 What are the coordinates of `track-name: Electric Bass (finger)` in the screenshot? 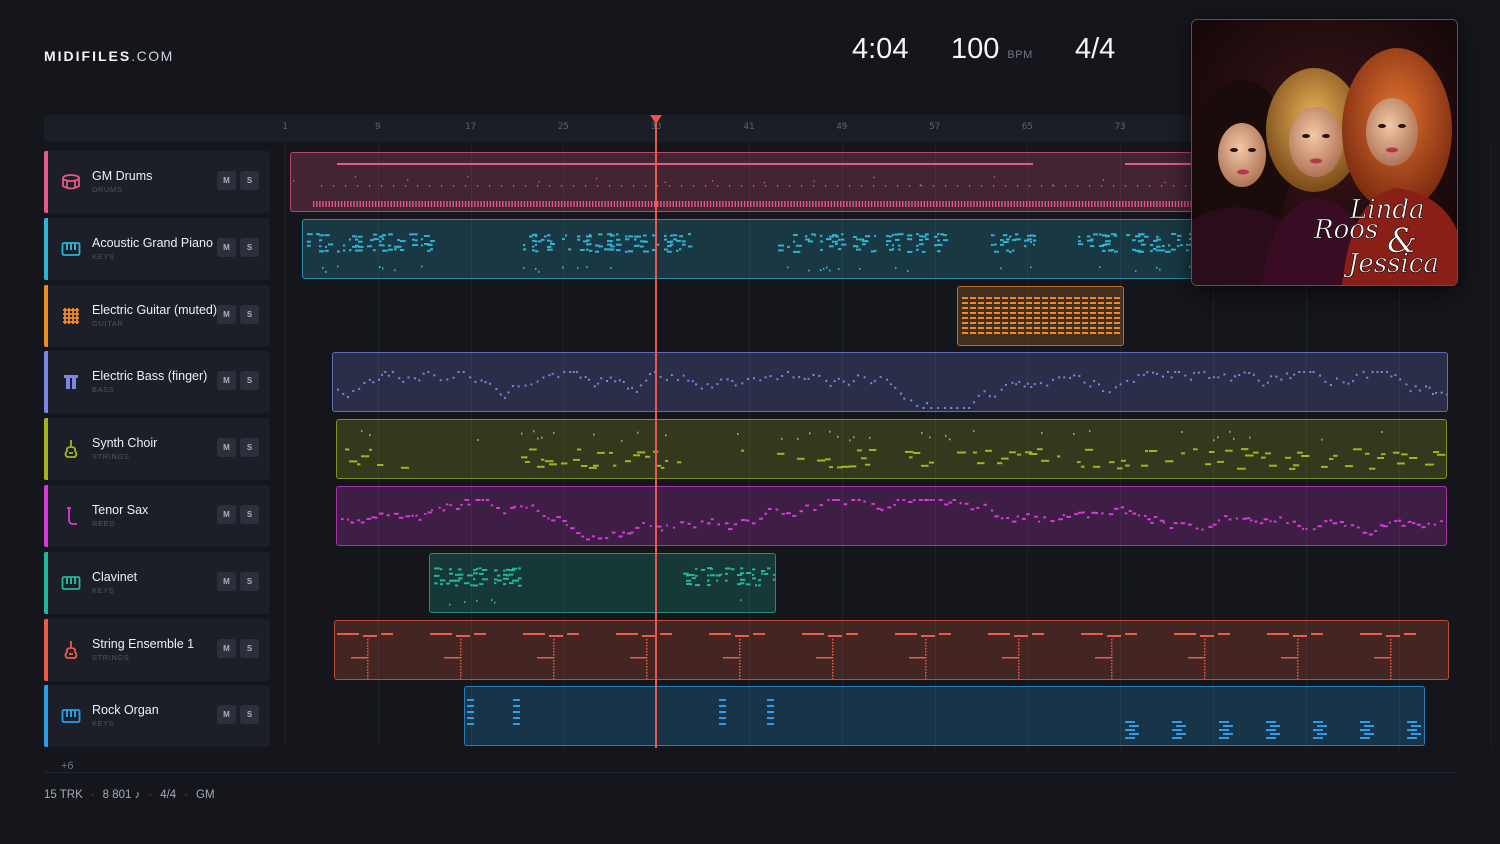 It's located at (150, 376).